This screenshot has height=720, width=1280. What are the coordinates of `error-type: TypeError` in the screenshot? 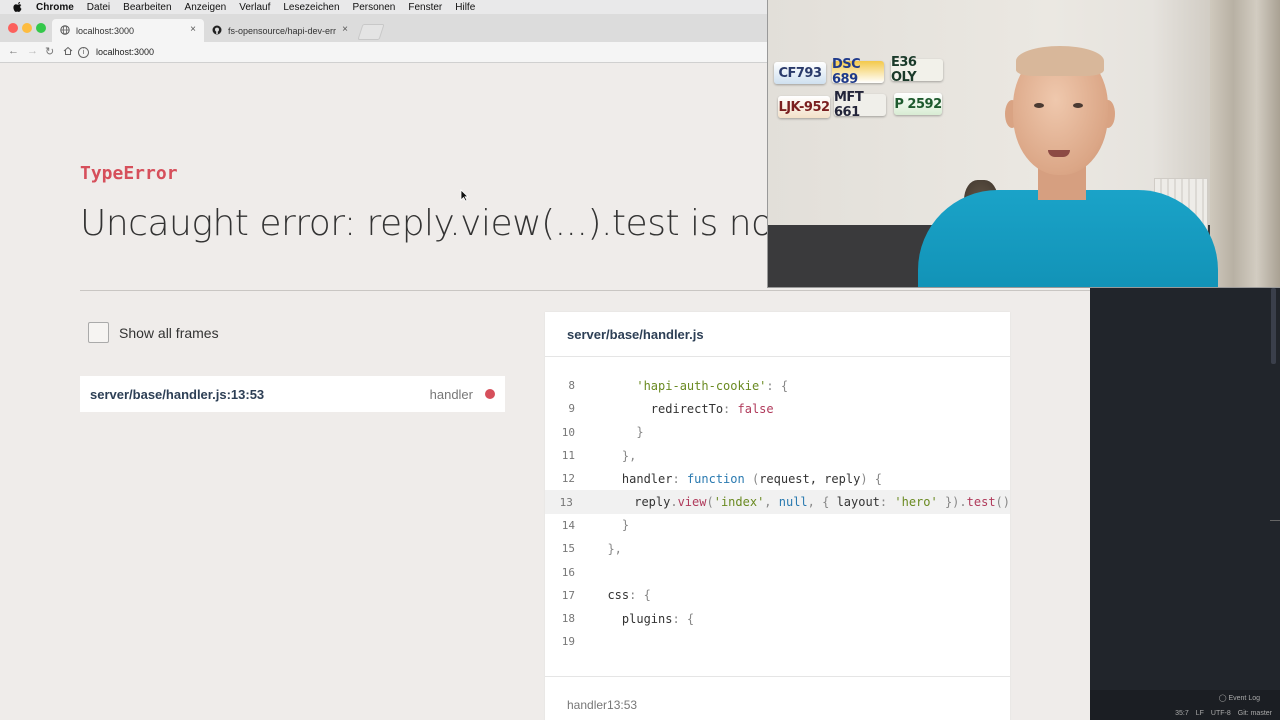 It's located at (129, 173).